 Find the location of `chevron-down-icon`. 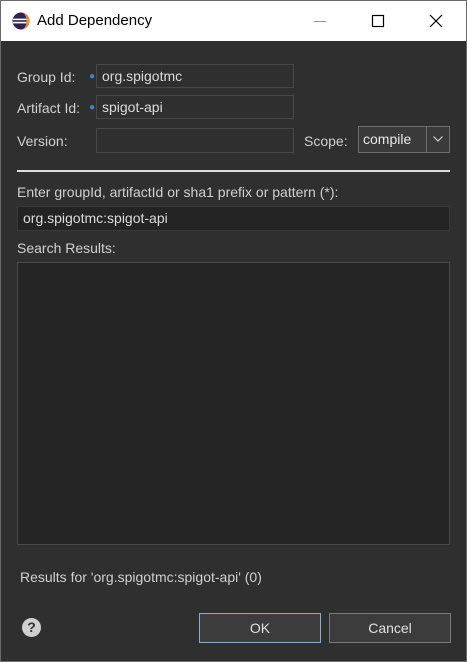

chevron-down-icon is located at coordinates (438, 139).